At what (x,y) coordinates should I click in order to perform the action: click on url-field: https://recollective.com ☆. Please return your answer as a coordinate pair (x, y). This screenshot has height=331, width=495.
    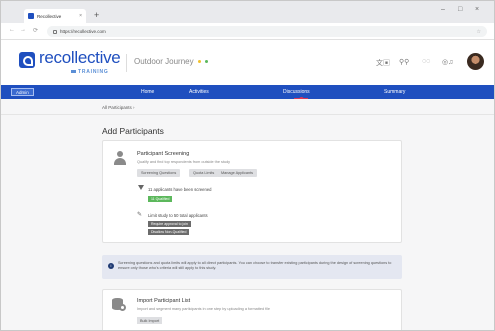
    Looking at the image, I should click on (267, 31).